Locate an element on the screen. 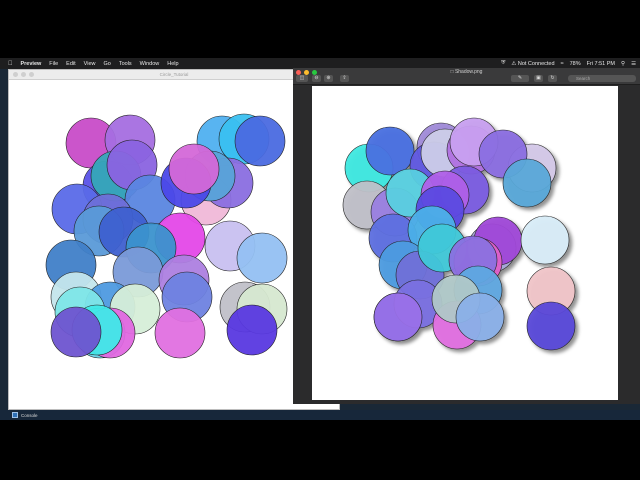 Image resolution: width=640 pixels, height=480 pixels. console-icon is located at coordinates (15, 415).